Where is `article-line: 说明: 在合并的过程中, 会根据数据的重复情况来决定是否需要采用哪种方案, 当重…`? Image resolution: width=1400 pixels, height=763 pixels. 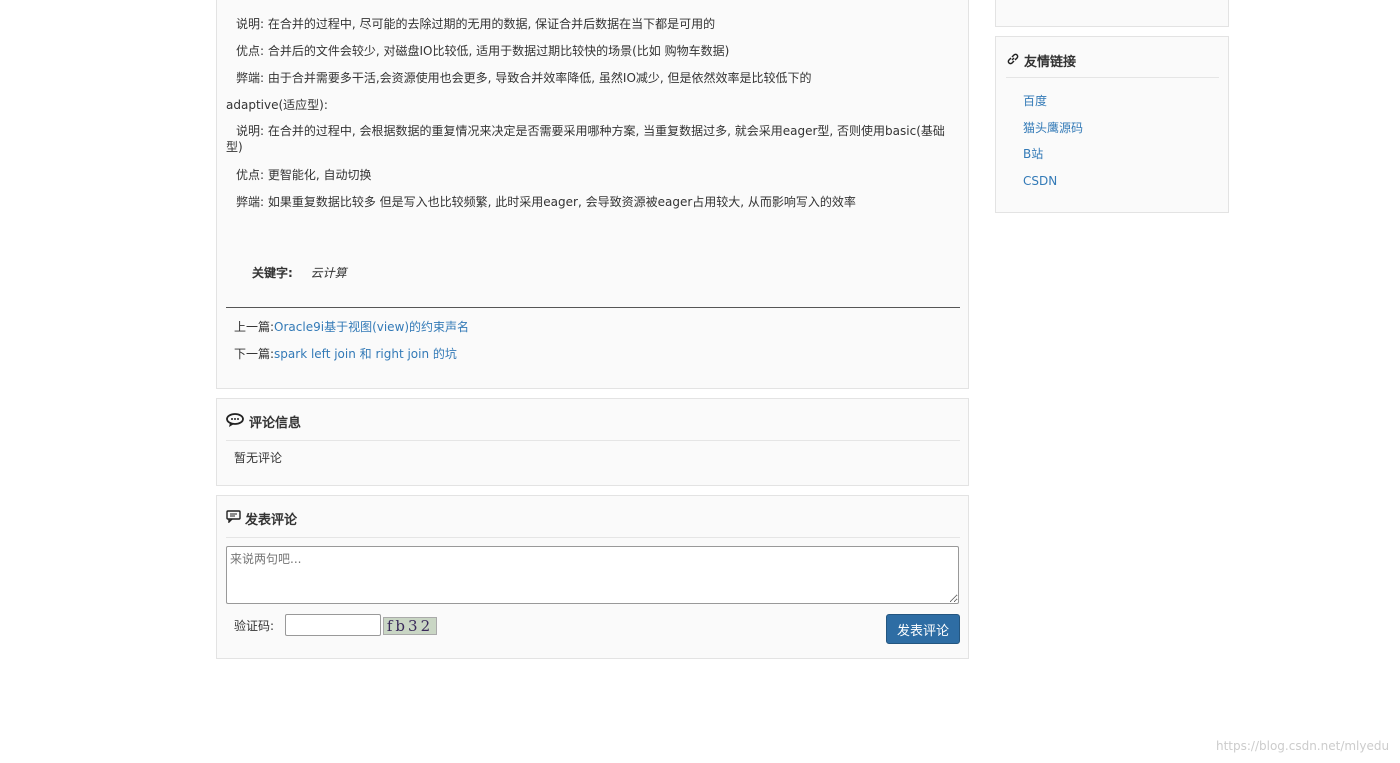 article-line: 说明: 在合并的过程中, 会根据数据的重复情况来决定是否需要采用哪种方案, 当重… is located at coordinates (585, 139).